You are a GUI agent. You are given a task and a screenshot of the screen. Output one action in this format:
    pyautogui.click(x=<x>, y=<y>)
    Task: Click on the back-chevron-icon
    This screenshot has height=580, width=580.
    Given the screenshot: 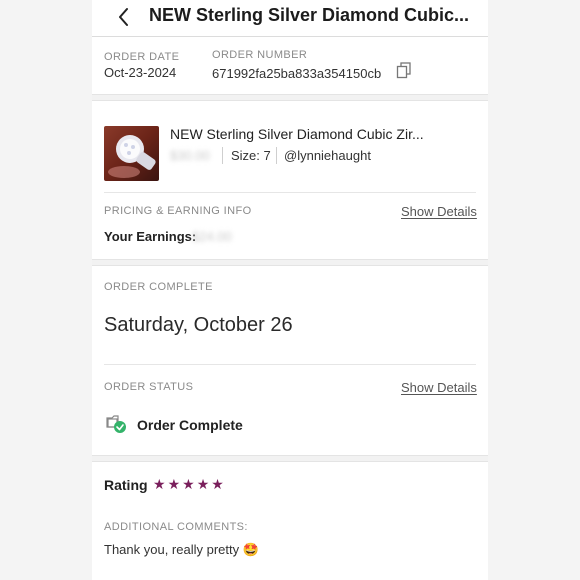 What is the action you would take?
    pyautogui.click(x=123, y=17)
    